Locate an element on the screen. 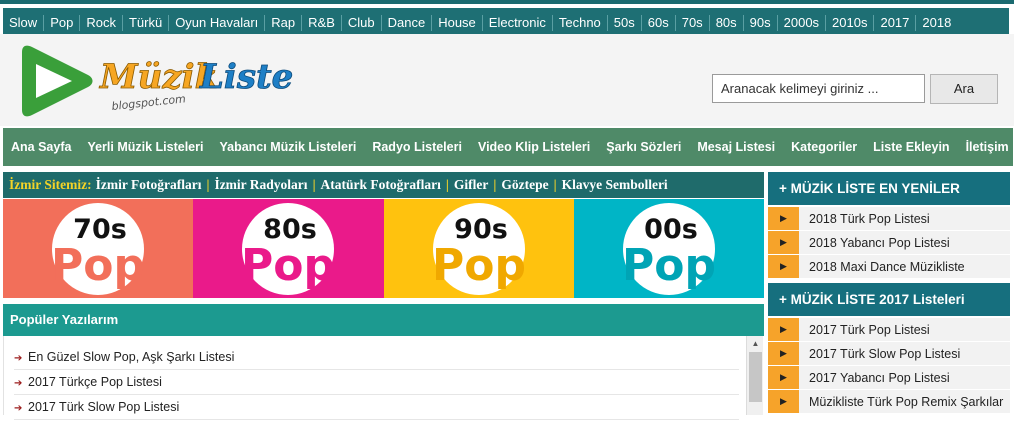  nav-item: Kategoriler is located at coordinates (824, 147).